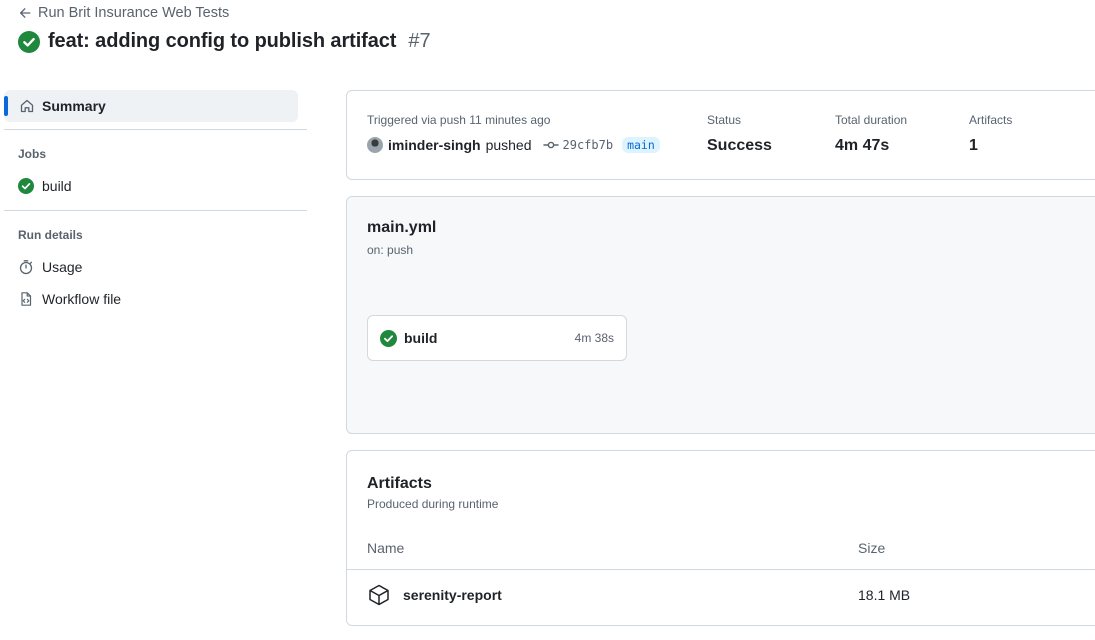  I want to click on page-title: feat: adding config to publish artifact, so click(222, 41).